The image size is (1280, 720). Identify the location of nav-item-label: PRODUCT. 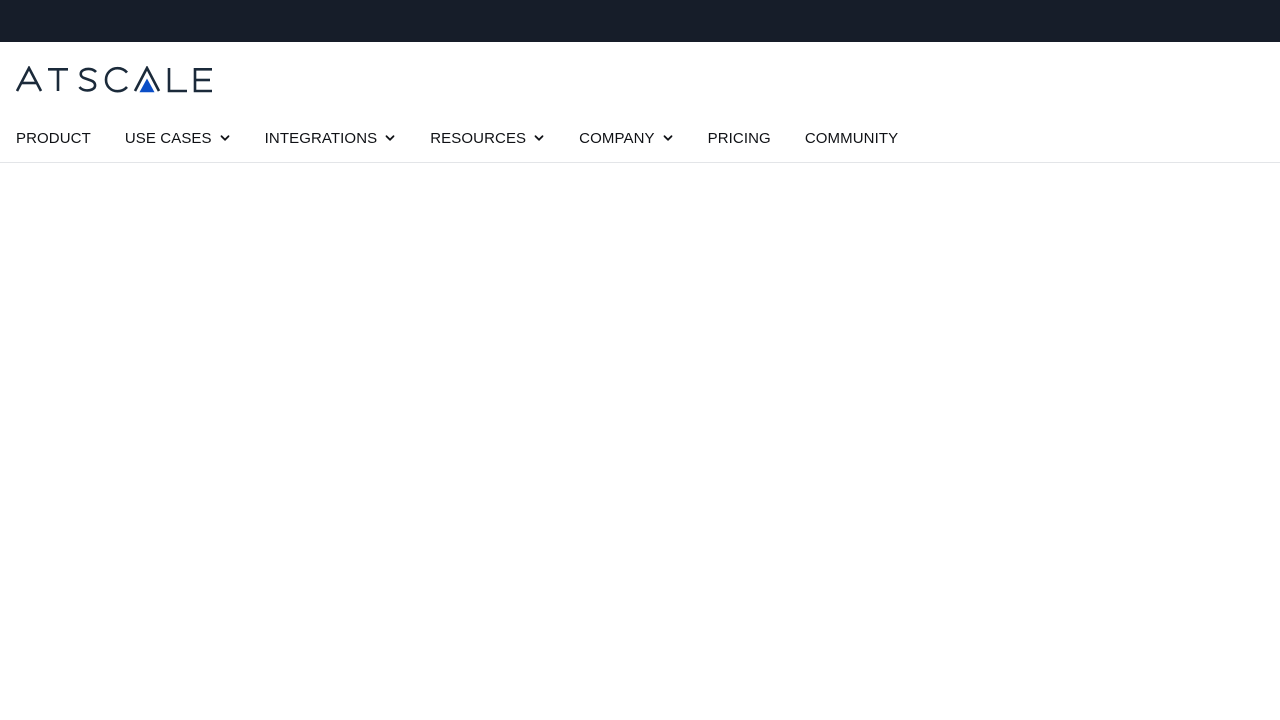
(53, 138).